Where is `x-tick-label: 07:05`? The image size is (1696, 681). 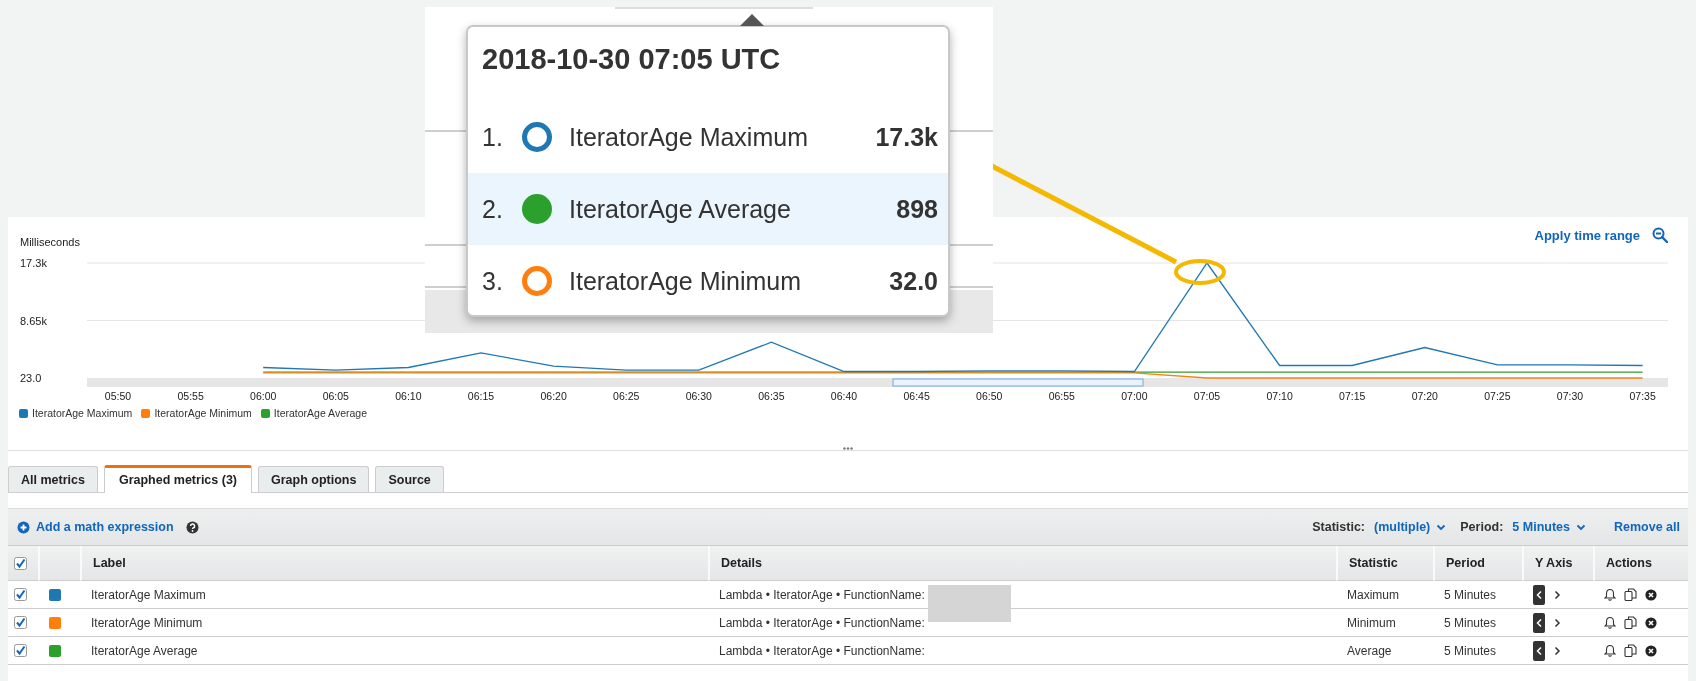 x-tick-label: 07:05 is located at coordinates (1207, 396).